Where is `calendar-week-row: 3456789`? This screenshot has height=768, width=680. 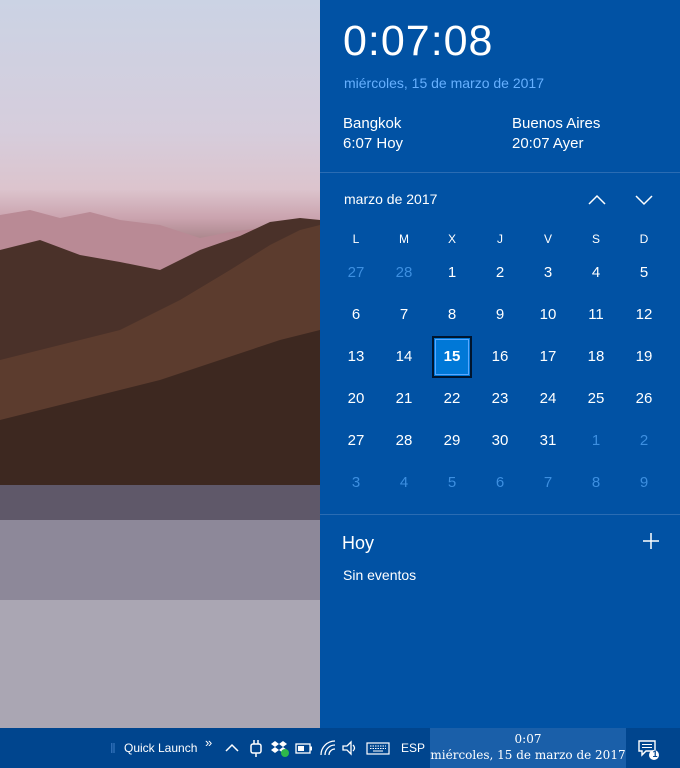 calendar-week-row: 3456789 is located at coordinates (500, 483).